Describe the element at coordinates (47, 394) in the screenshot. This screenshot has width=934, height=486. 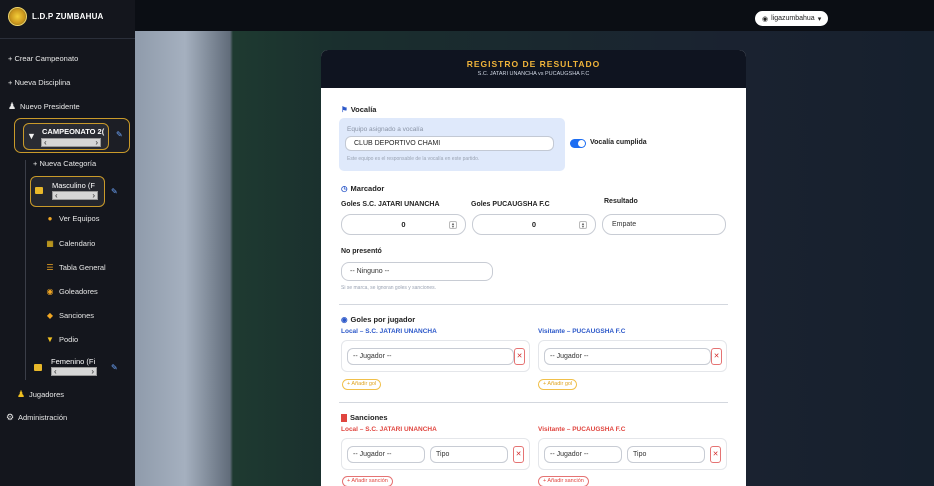
I see `players-label: Jugadores` at that location.